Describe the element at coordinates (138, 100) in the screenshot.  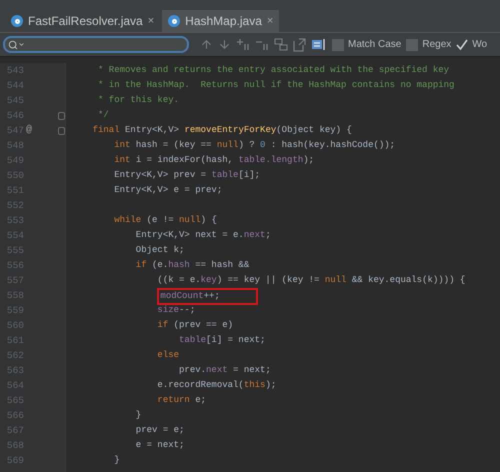
I see `code-line: * for this key.` at that location.